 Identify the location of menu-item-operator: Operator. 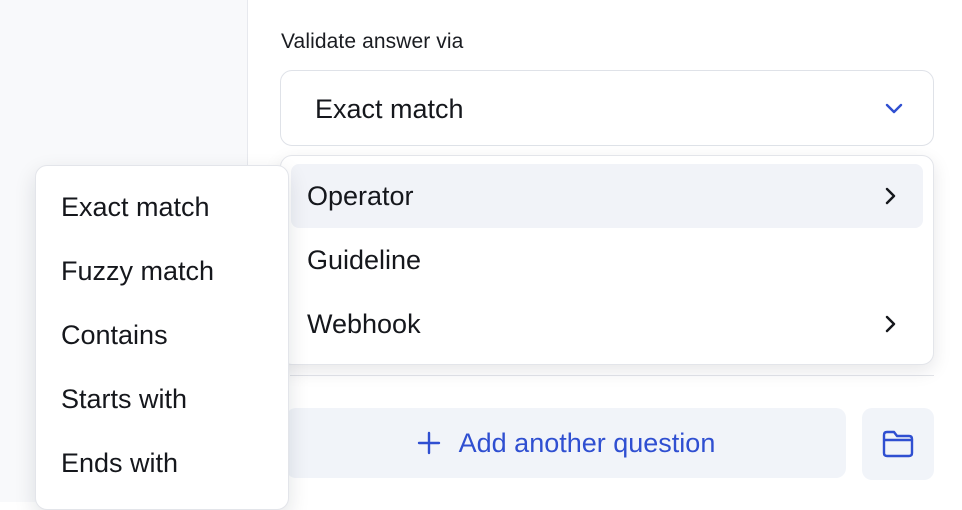
(607, 196).